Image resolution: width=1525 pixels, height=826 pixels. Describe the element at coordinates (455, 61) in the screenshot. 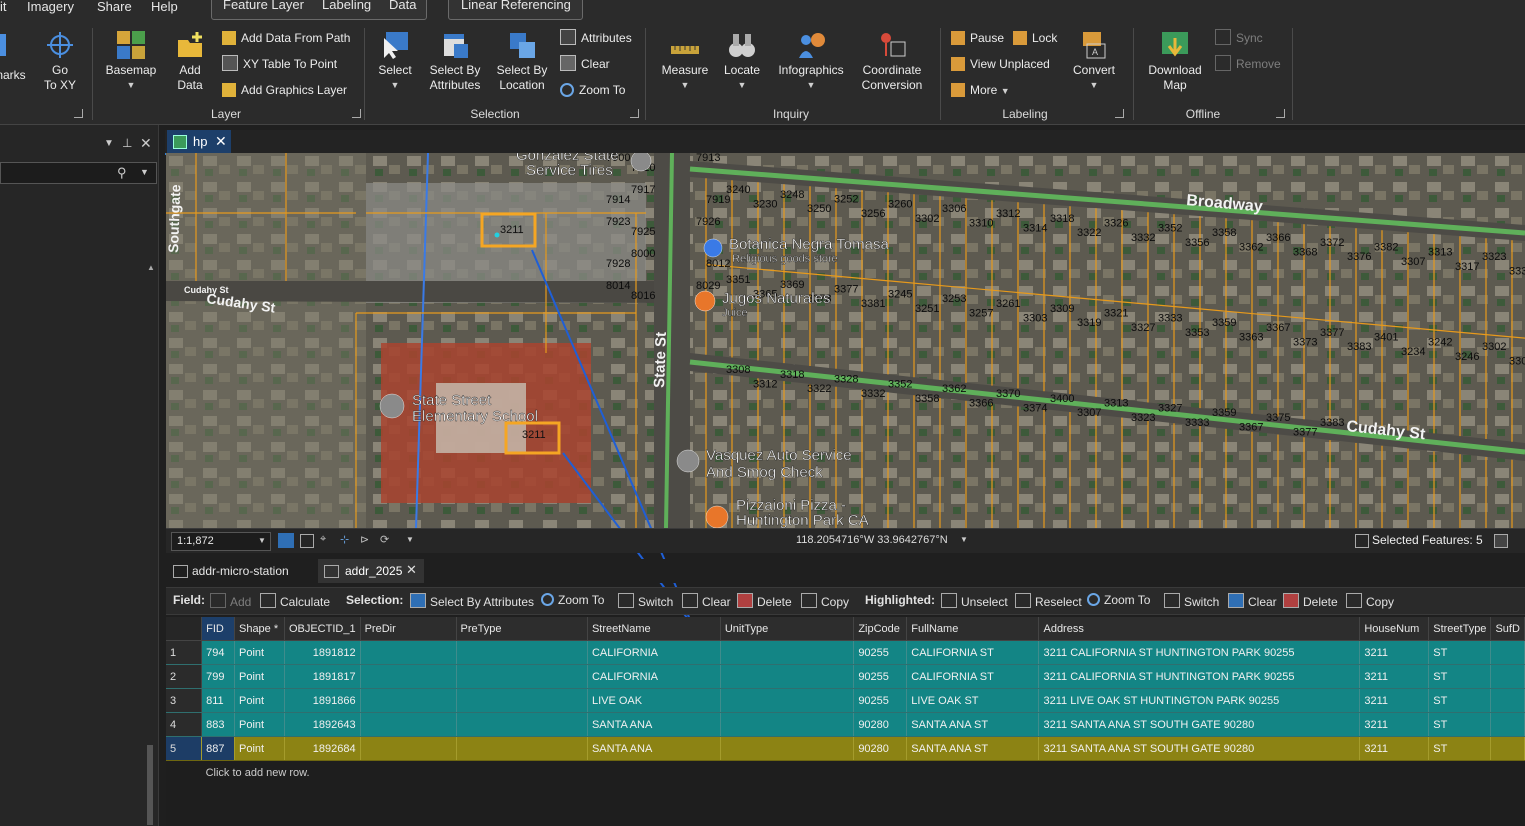

I see `select-by-attributes-button: Select By Attributes` at that location.